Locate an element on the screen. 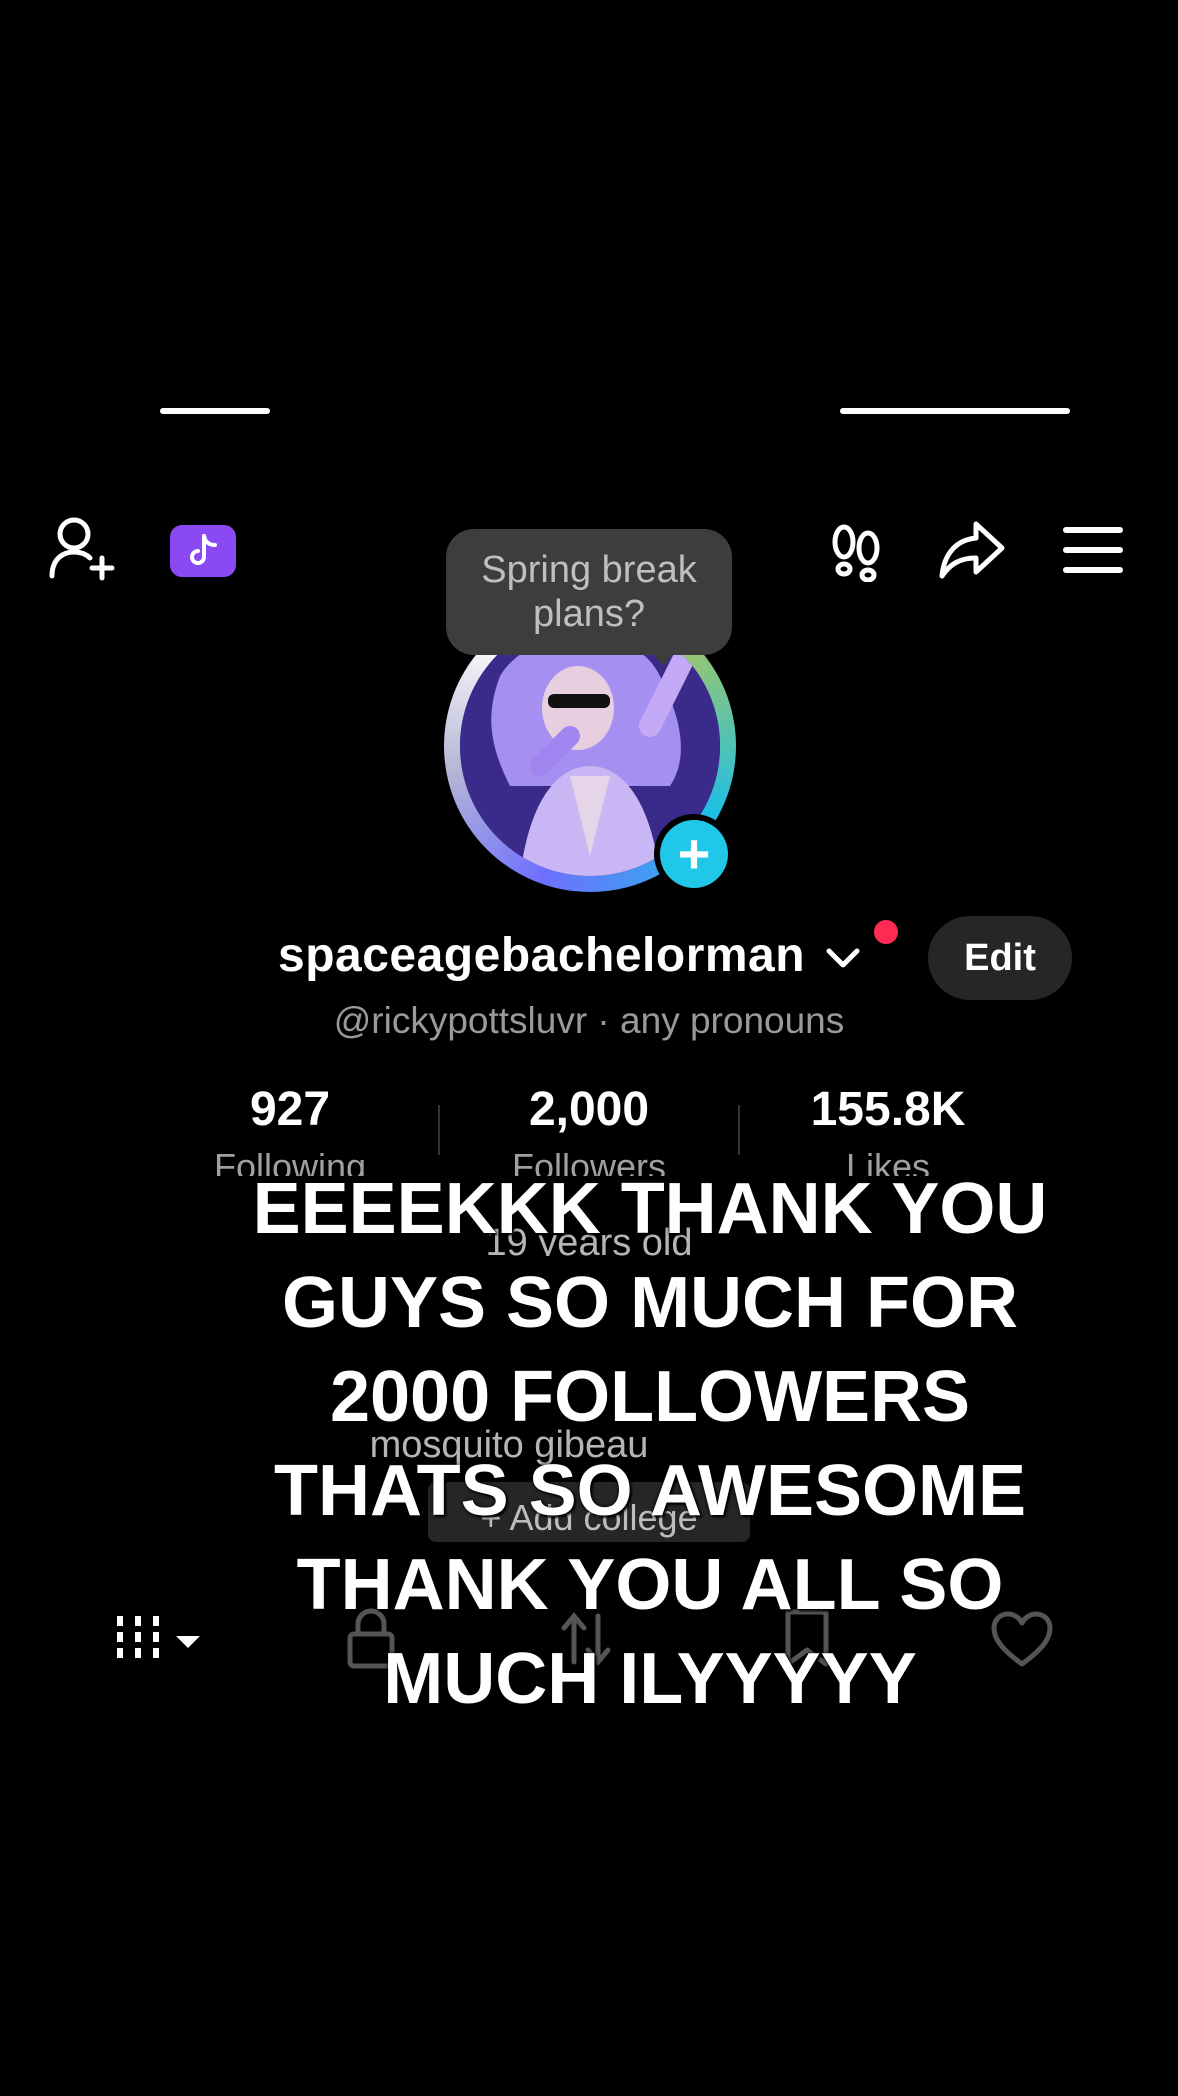 This screenshot has height=2096, width=1178. person-plus-icon is located at coordinates (82, 549).